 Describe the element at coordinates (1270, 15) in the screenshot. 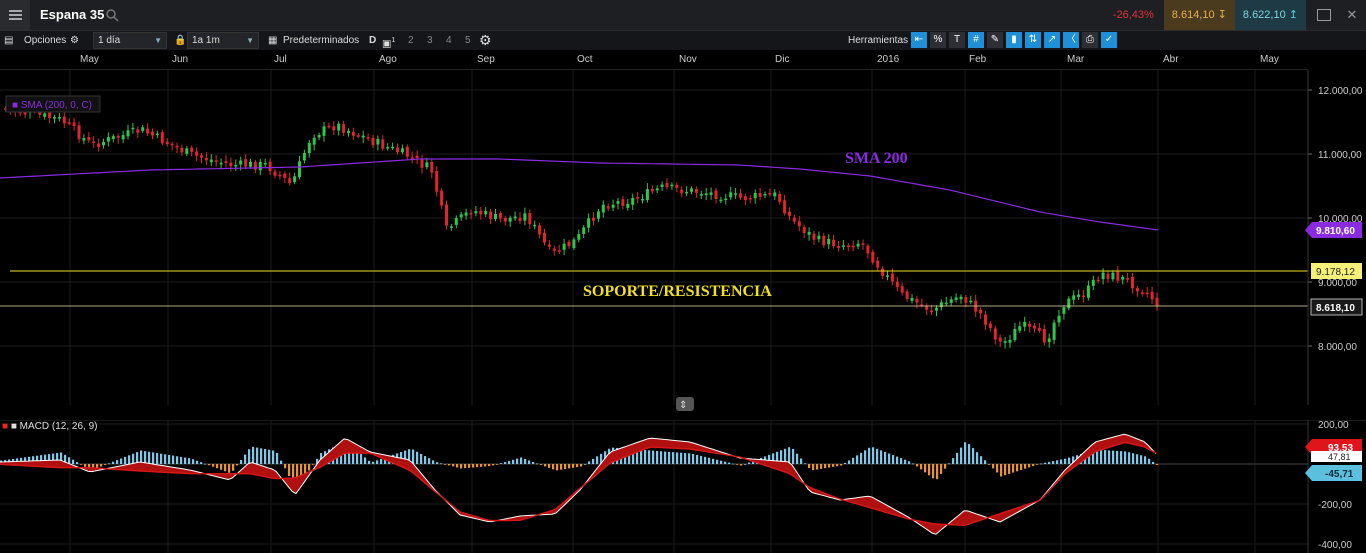

I see `buy-price-button: 8.622,10 ↥` at that location.